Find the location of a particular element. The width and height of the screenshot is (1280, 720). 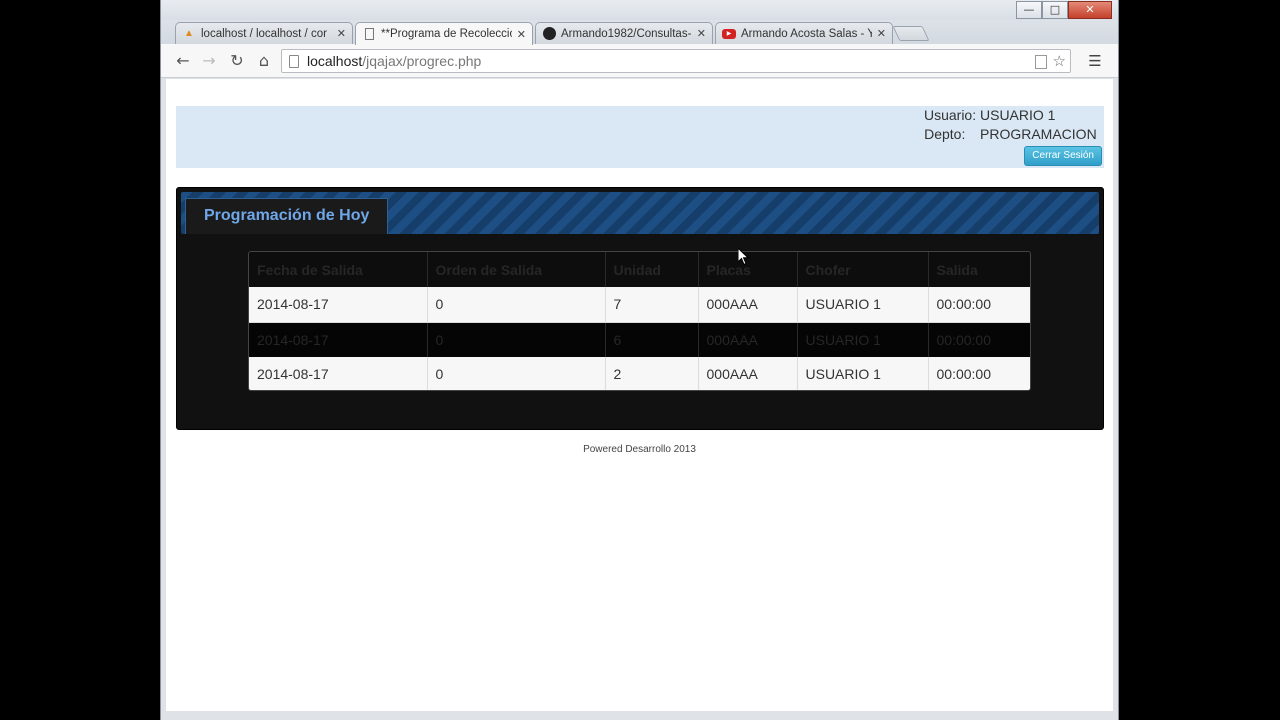

reload-icon: ↻ is located at coordinates (237, 61).